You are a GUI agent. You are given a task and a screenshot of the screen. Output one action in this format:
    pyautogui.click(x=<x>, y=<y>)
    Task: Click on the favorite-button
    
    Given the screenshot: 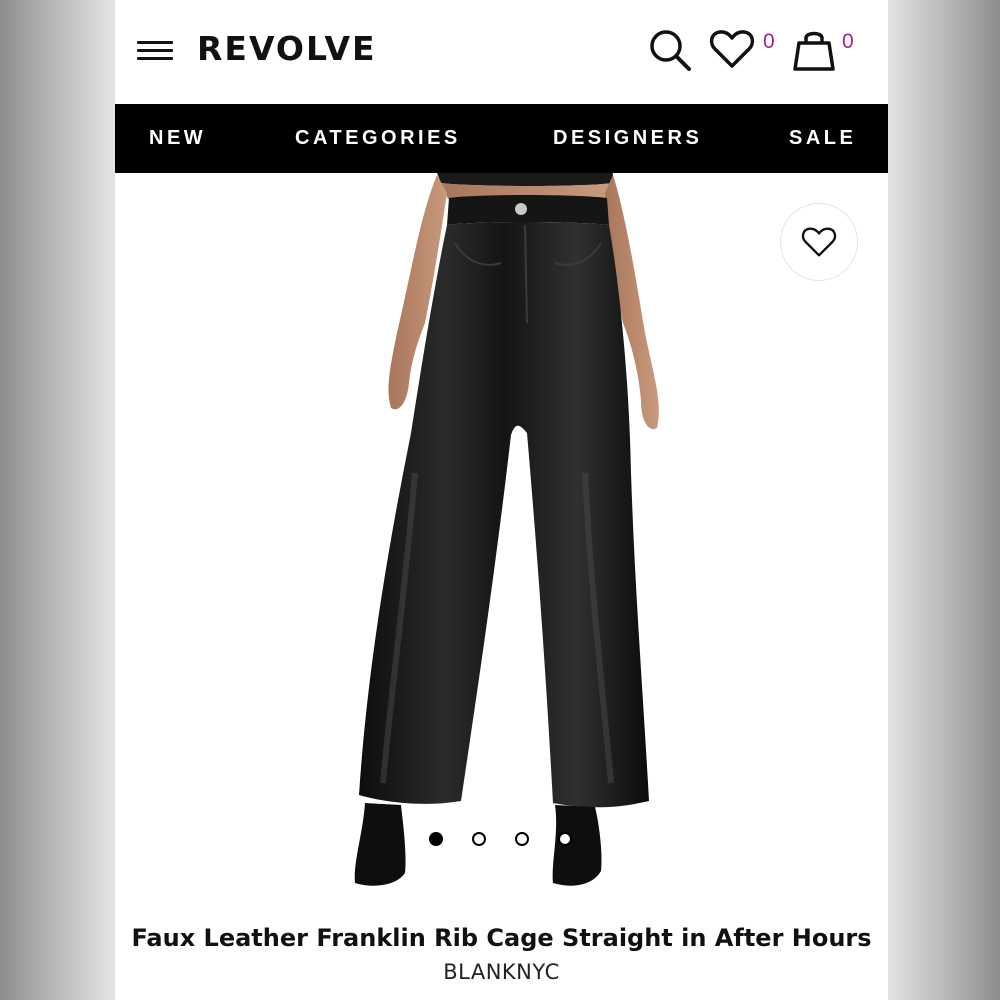 What is the action you would take?
    pyautogui.click(x=819, y=242)
    